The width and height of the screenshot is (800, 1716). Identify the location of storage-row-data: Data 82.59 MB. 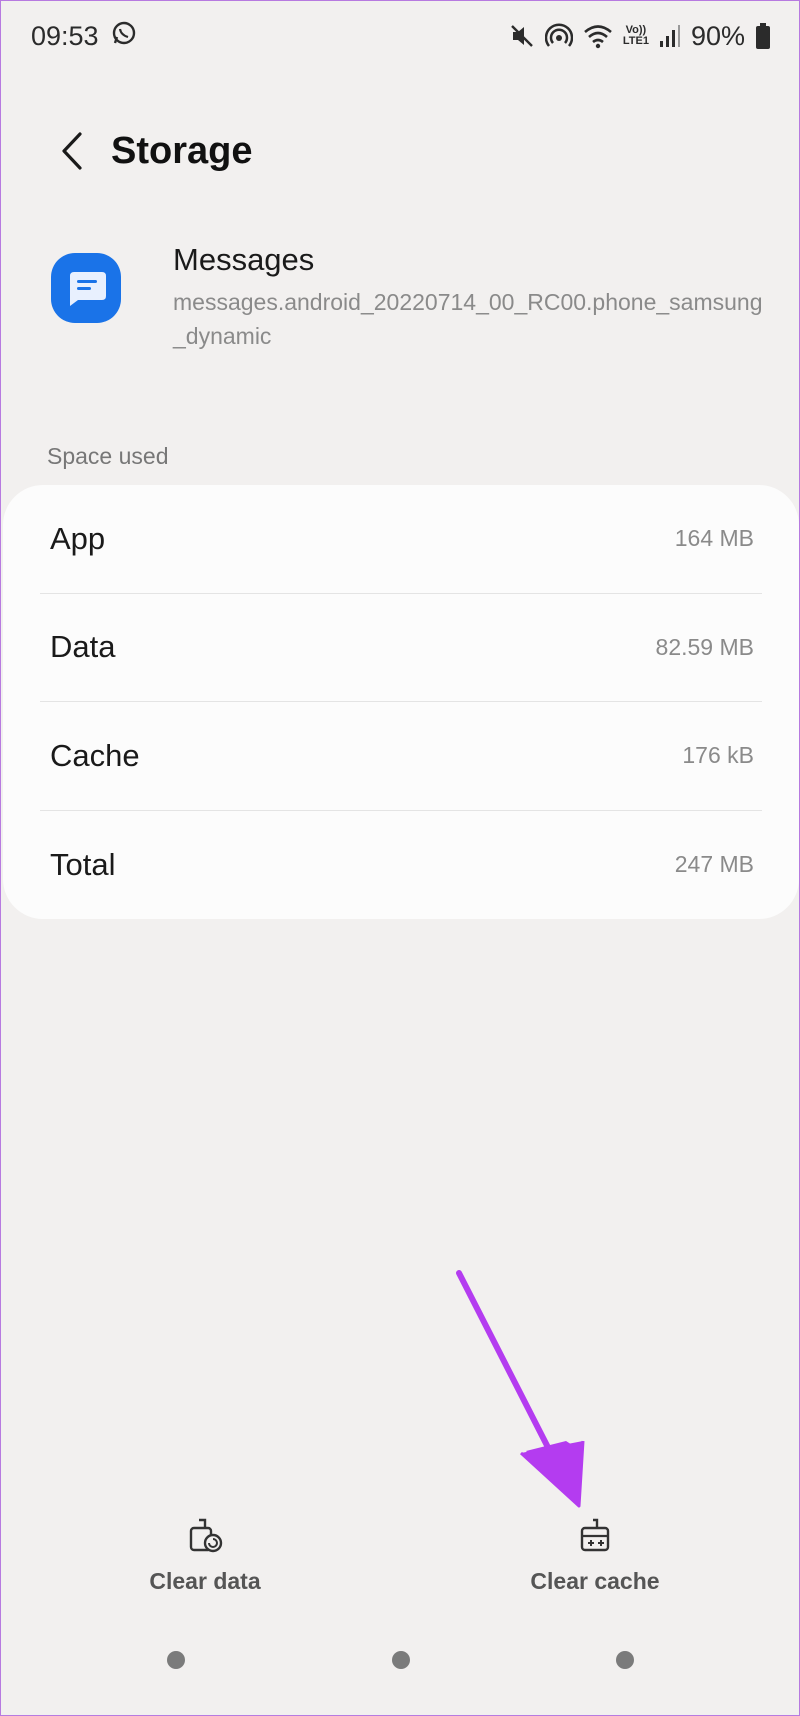
(401, 648).